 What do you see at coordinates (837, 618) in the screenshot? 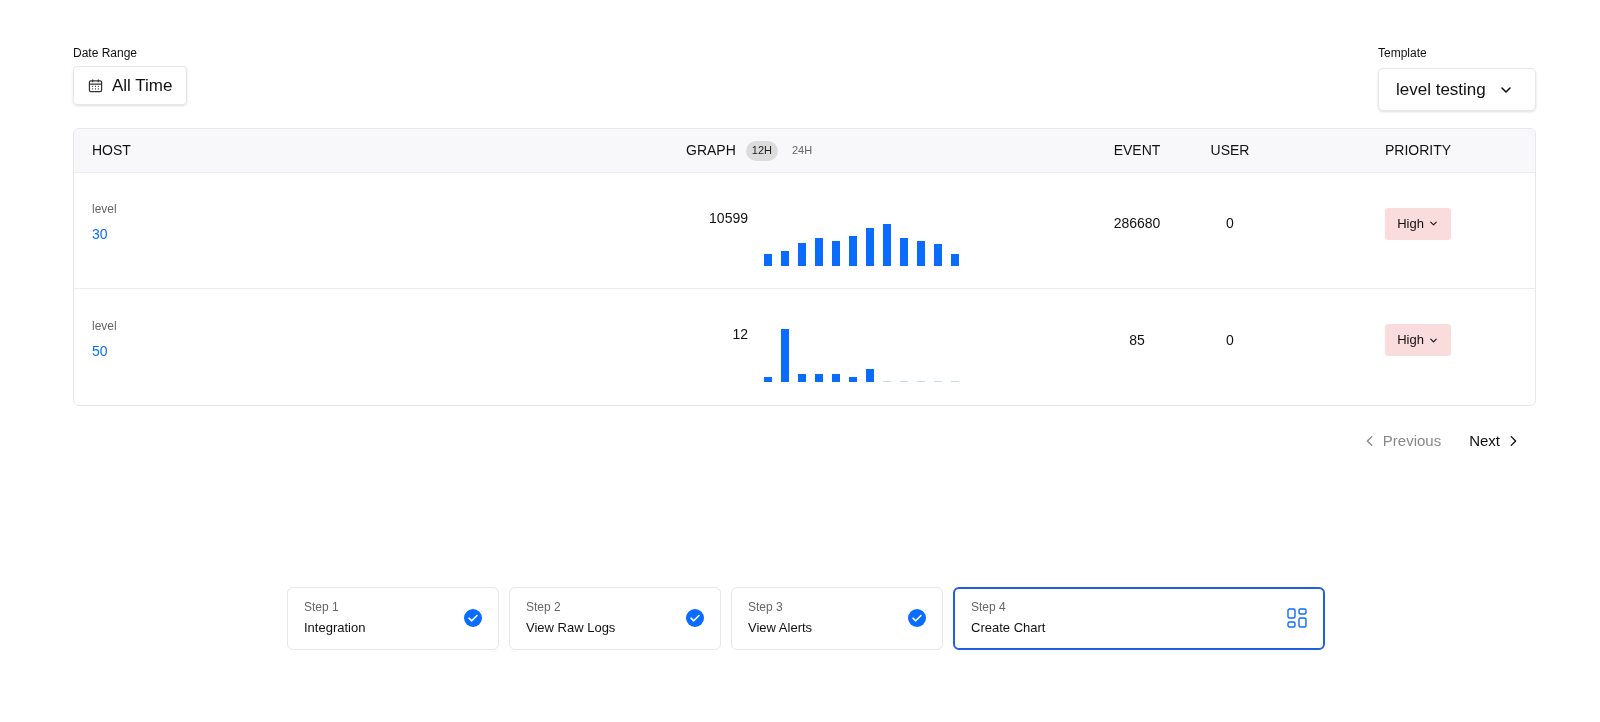
I see `step-card: Step 3 View Alerts` at bounding box center [837, 618].